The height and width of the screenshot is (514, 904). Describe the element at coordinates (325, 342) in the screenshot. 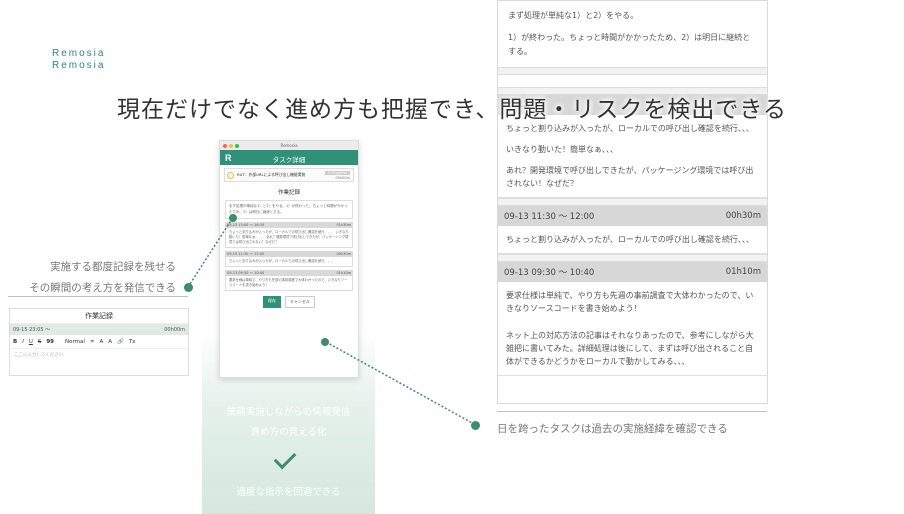

I see `connector-right-dot-icon` at that location.